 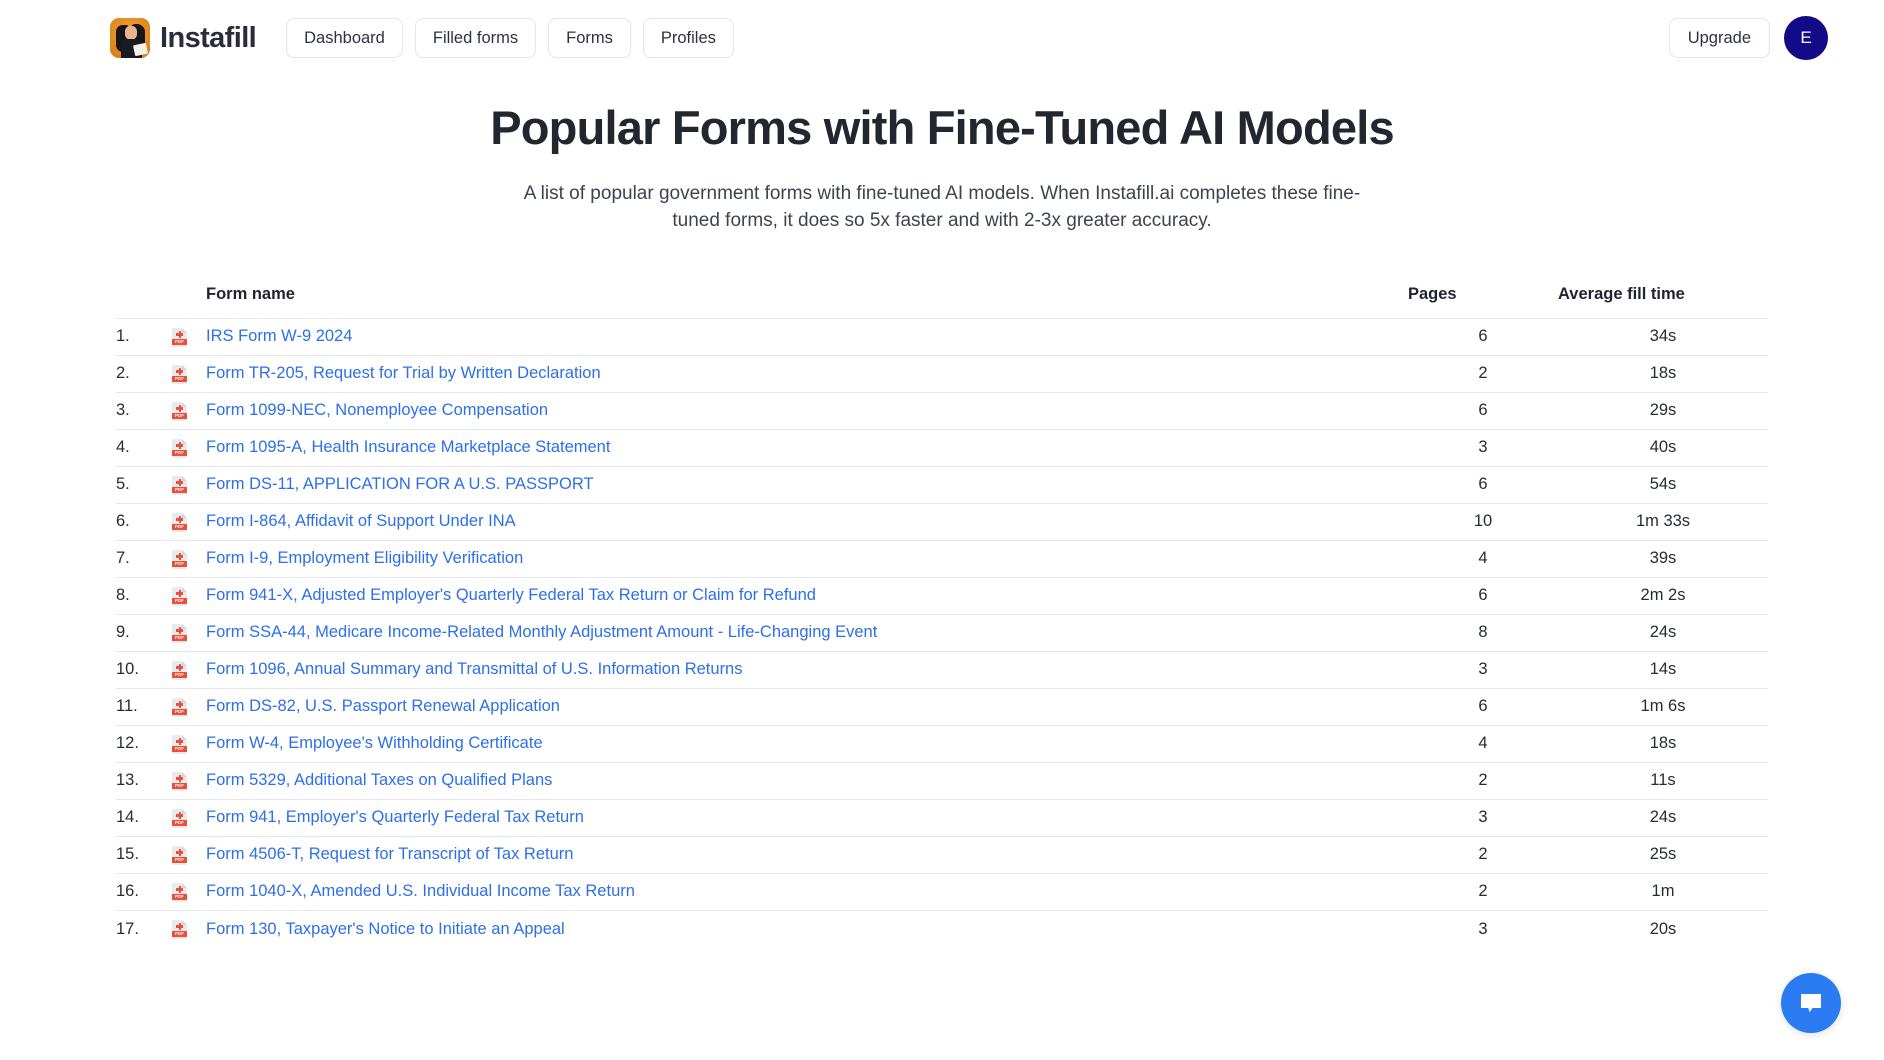 What do you see at coordinates (1483, 632) in the screenshot?
I see `row-pages: 8` at bounding box center [1483, 632].